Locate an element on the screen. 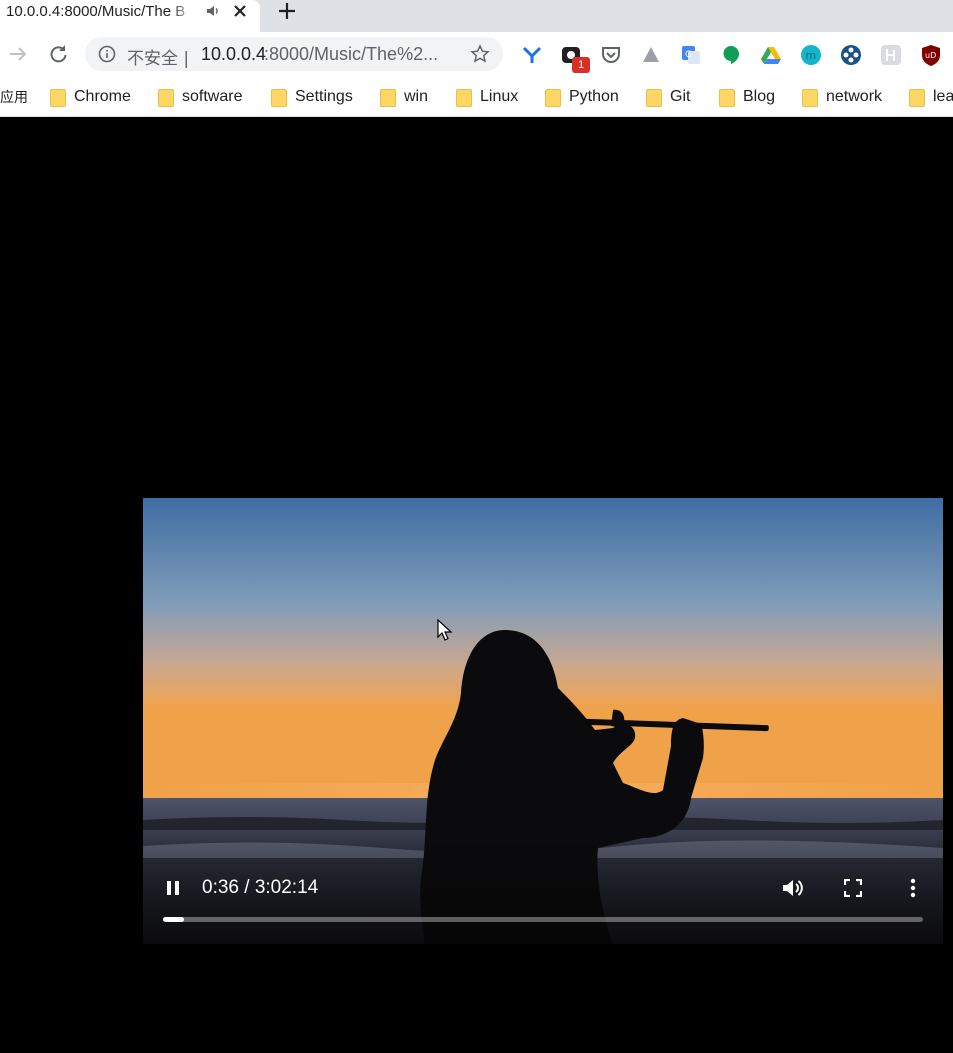  browser-toolbar: 不安全 | 10.0.0.4 :8000/Music/The%2... G m is located at coordinates (476, 54).